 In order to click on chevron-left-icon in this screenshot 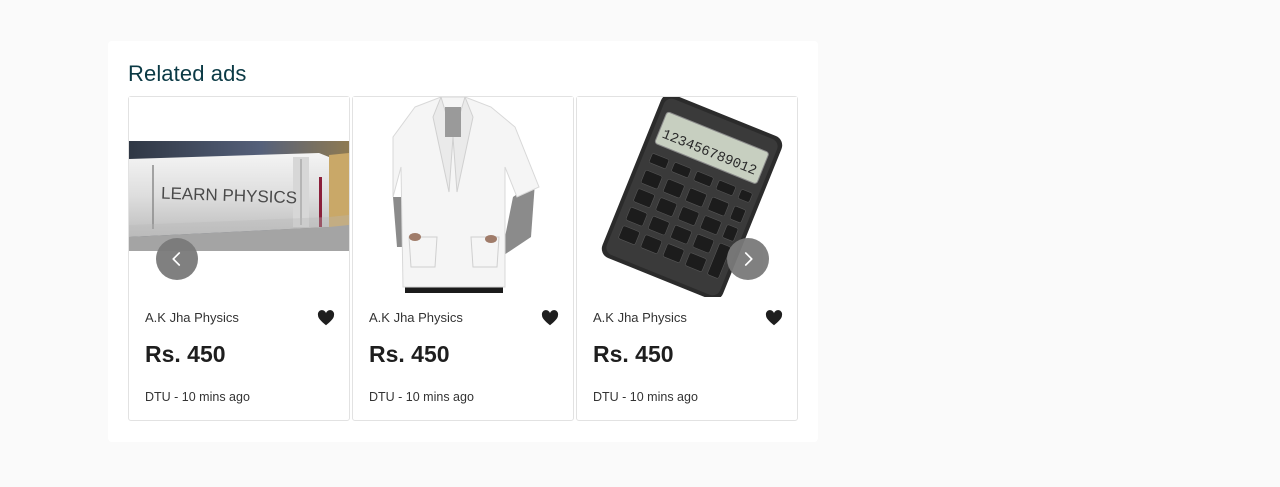, I will do `click(176, 259)`.